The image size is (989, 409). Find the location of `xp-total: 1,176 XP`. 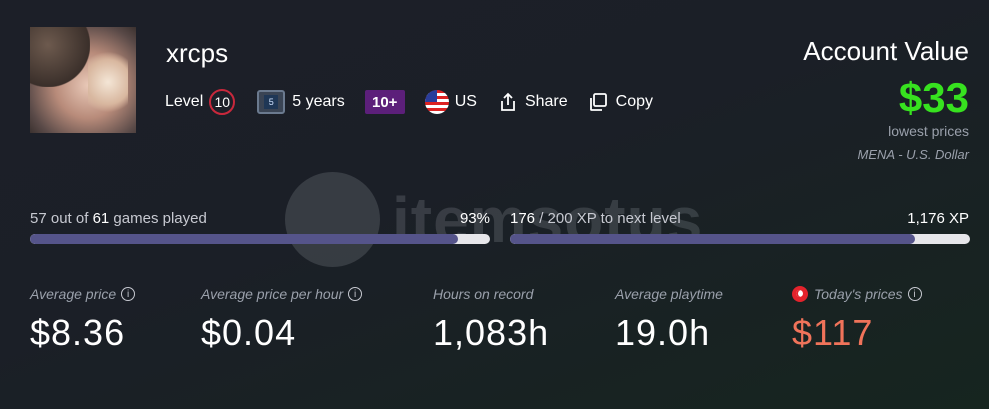

xp-total: 1,176 XP is located at coordinates (938, 218).